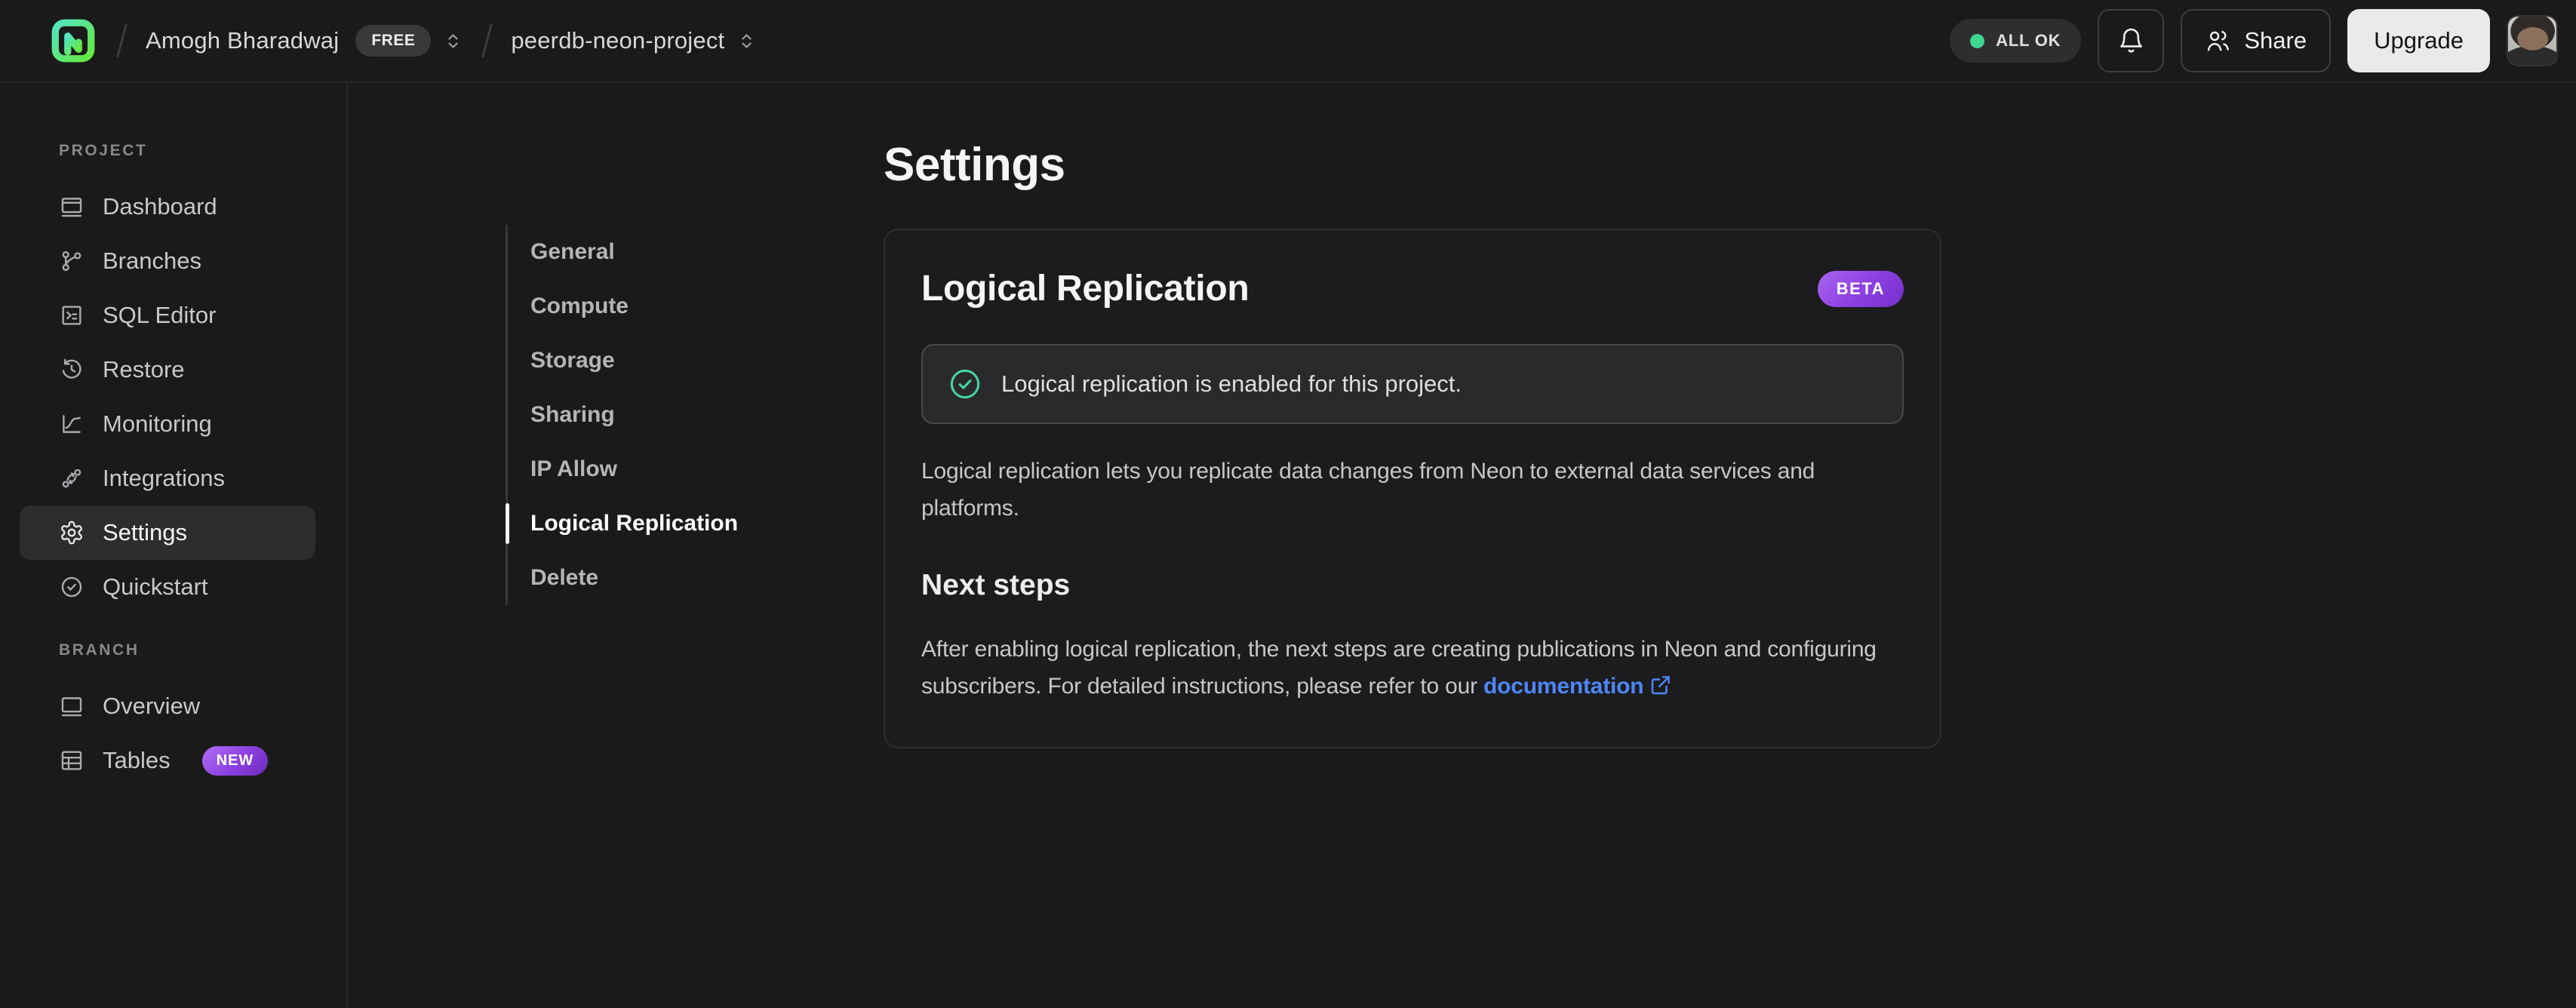  What do you see at coordinates (71, 760) in the screenshot?
I see `table-icon` at bounding box center [71, 760].